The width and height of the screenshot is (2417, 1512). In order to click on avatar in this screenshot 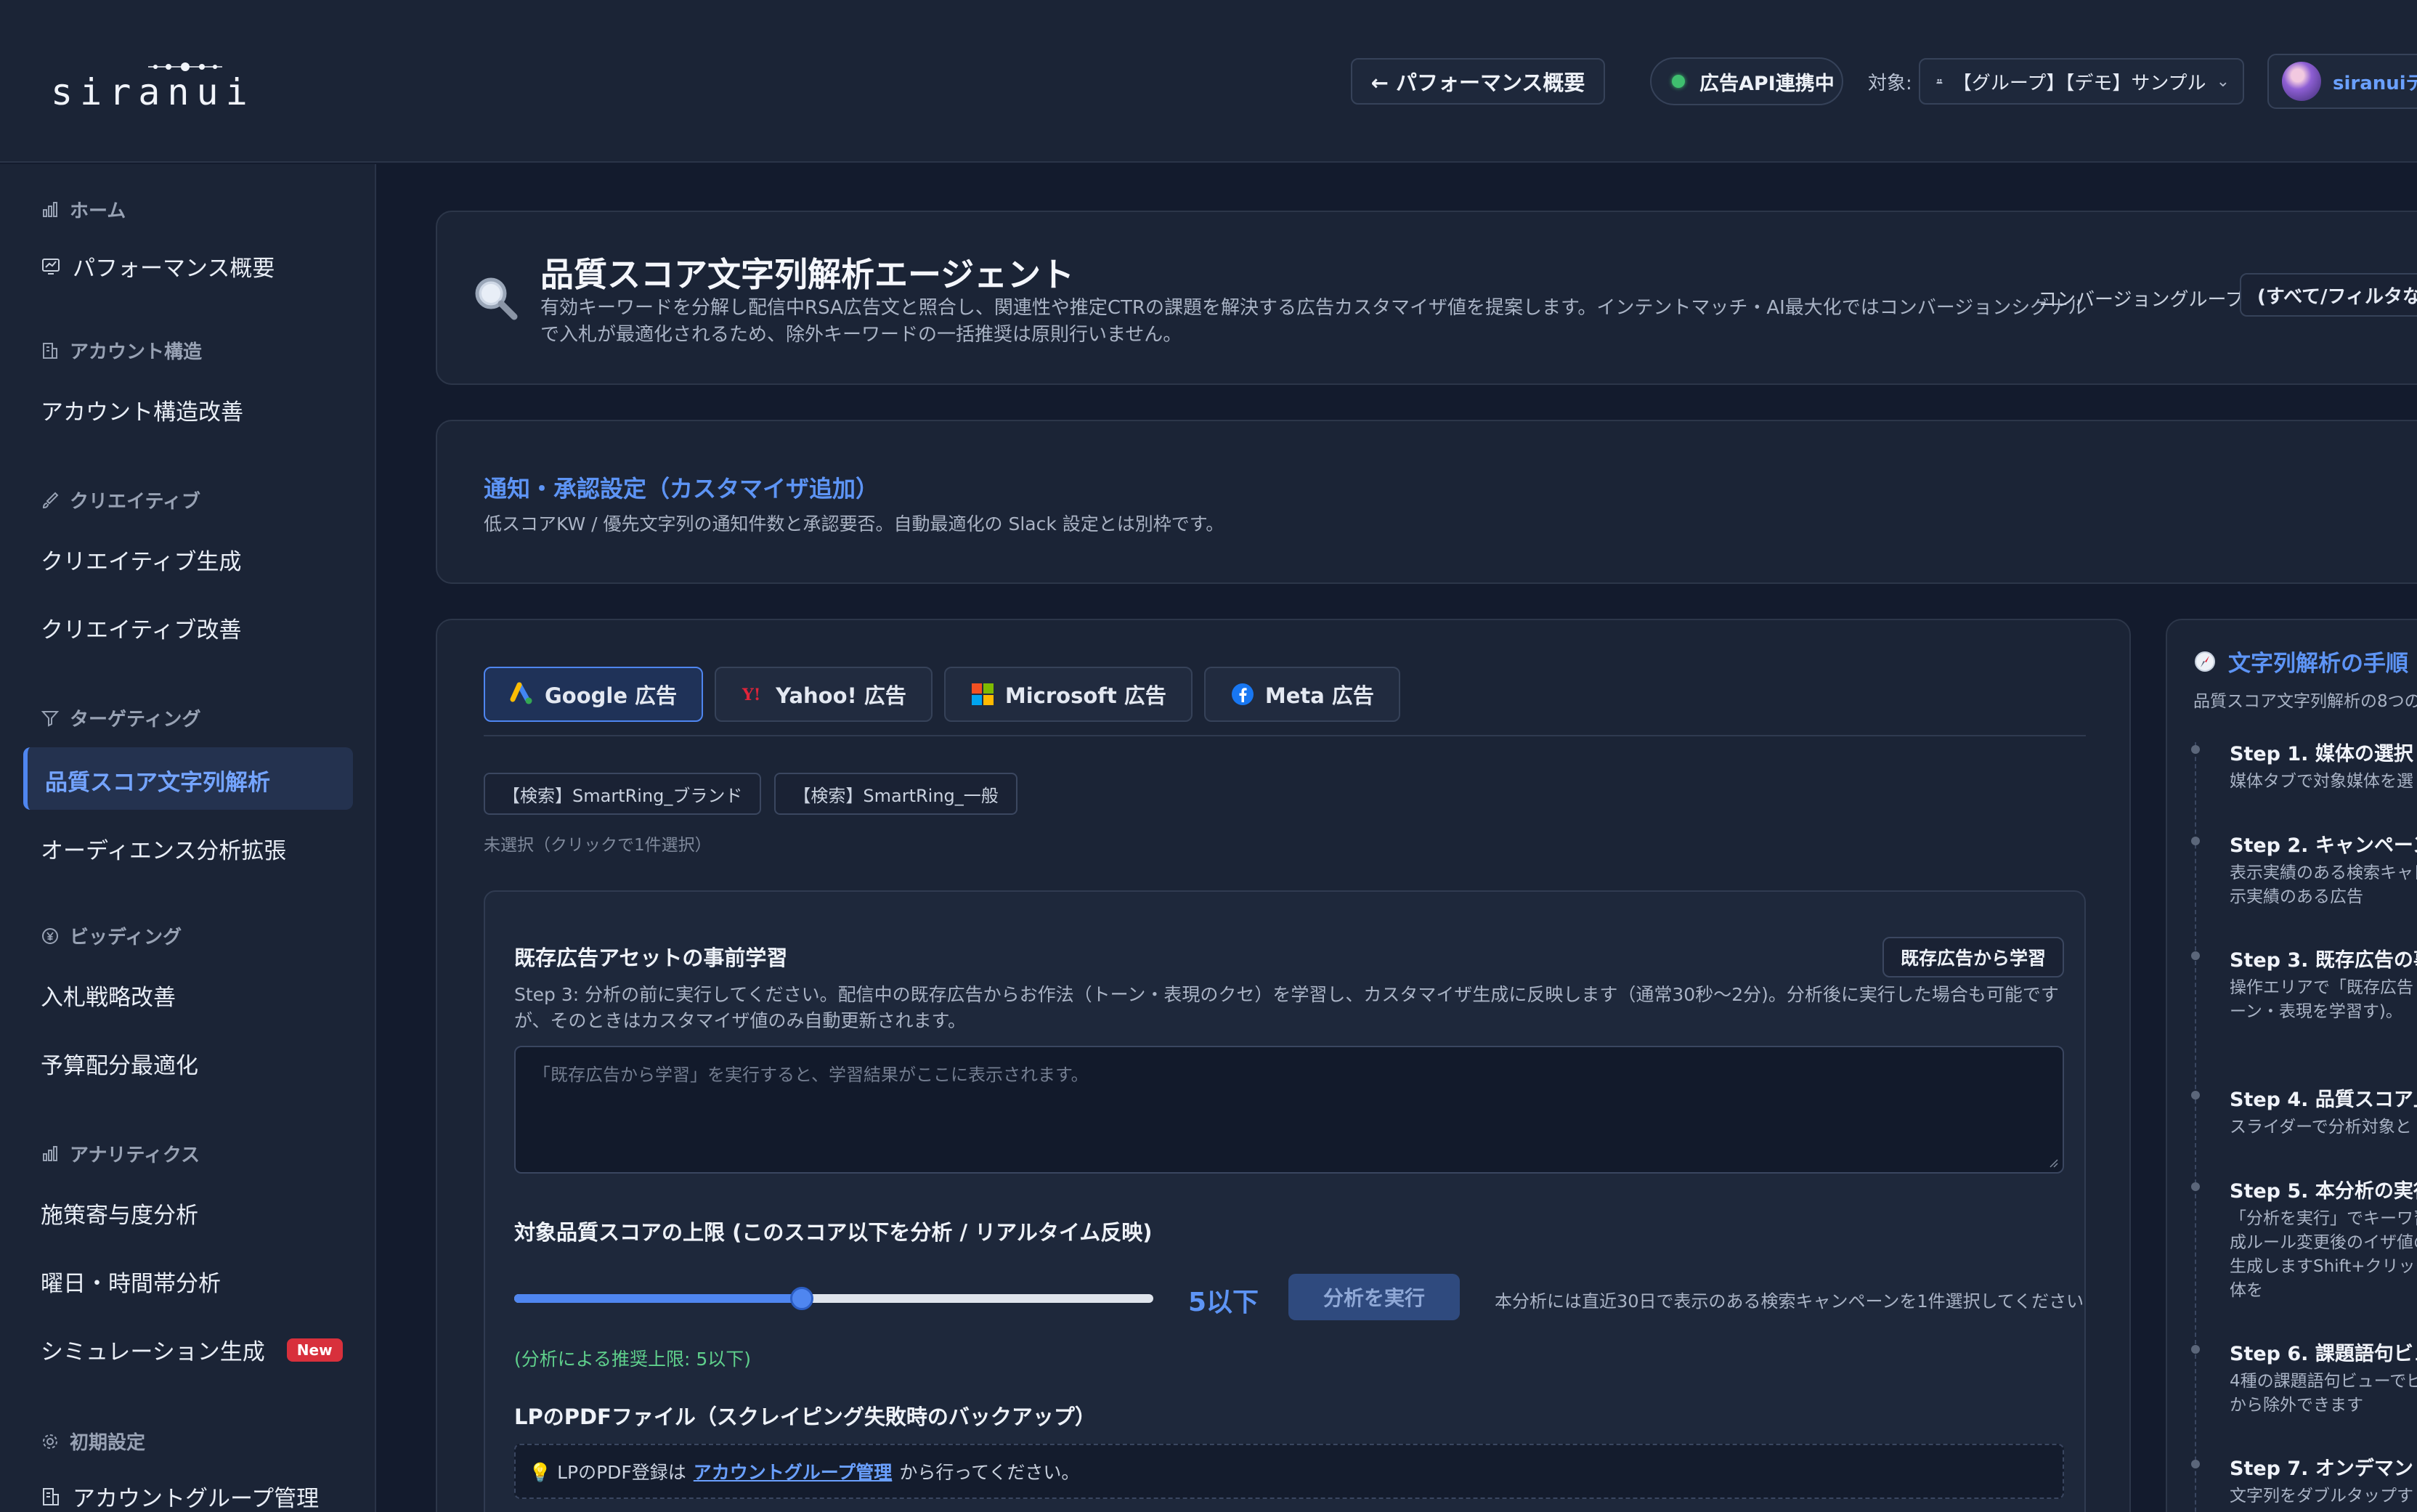, I will do `click(2301, 81)`.